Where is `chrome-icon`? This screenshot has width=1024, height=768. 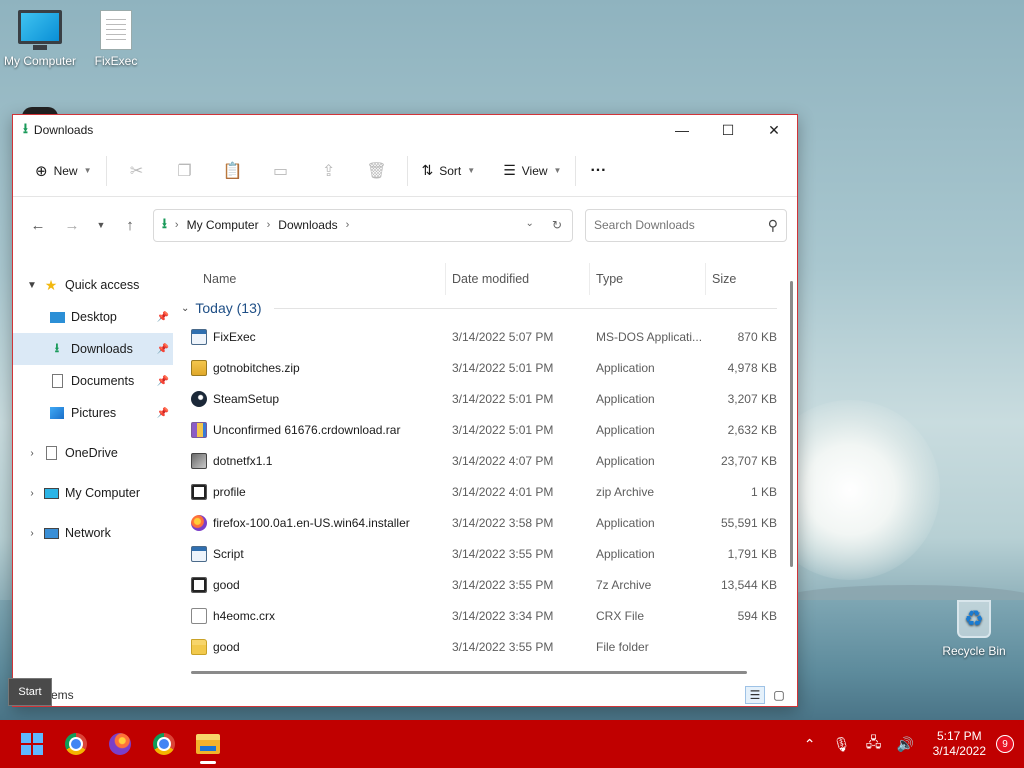 chrome-icon is located at coordinates (164, 744).